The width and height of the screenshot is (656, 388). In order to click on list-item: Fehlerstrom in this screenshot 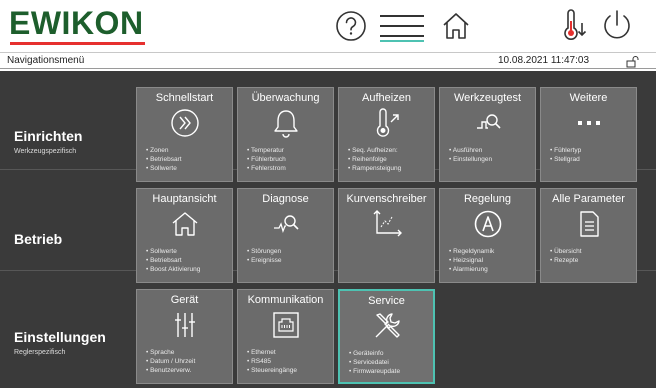, I will do `click(266, 168)`.